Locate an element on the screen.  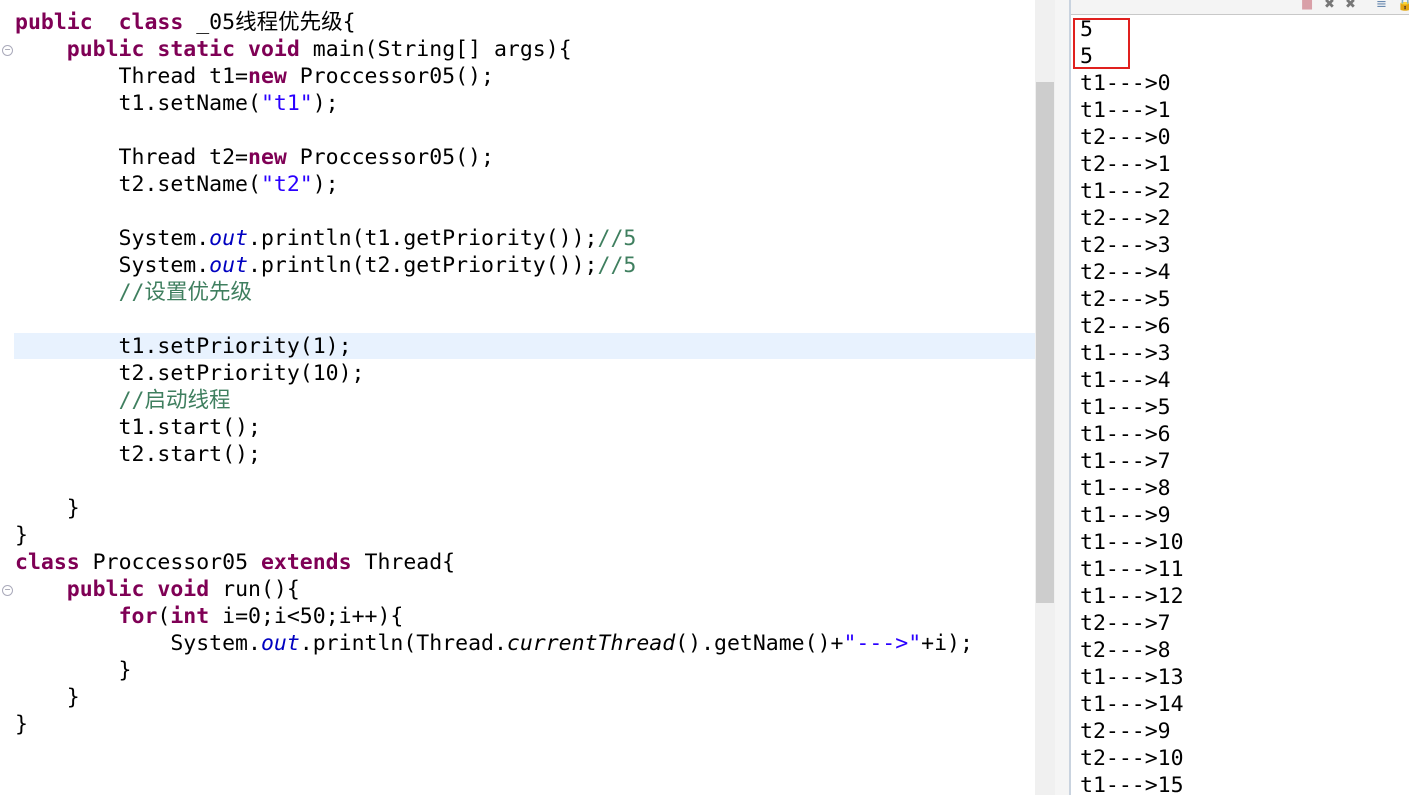
scrollbar-thumb is located at coordinates (1045, 342).